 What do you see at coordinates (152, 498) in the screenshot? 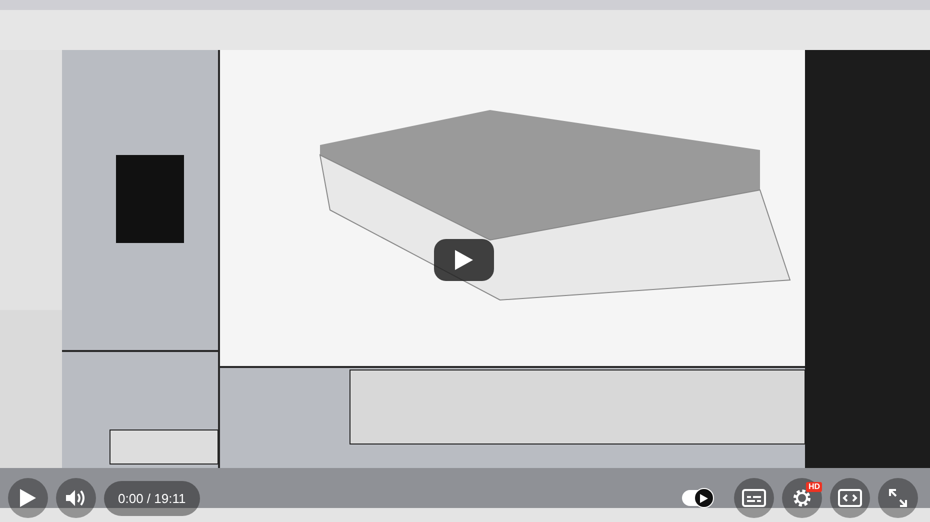
I see `video-time: 0:00 / 19:11` at bounding box center [152, 498].